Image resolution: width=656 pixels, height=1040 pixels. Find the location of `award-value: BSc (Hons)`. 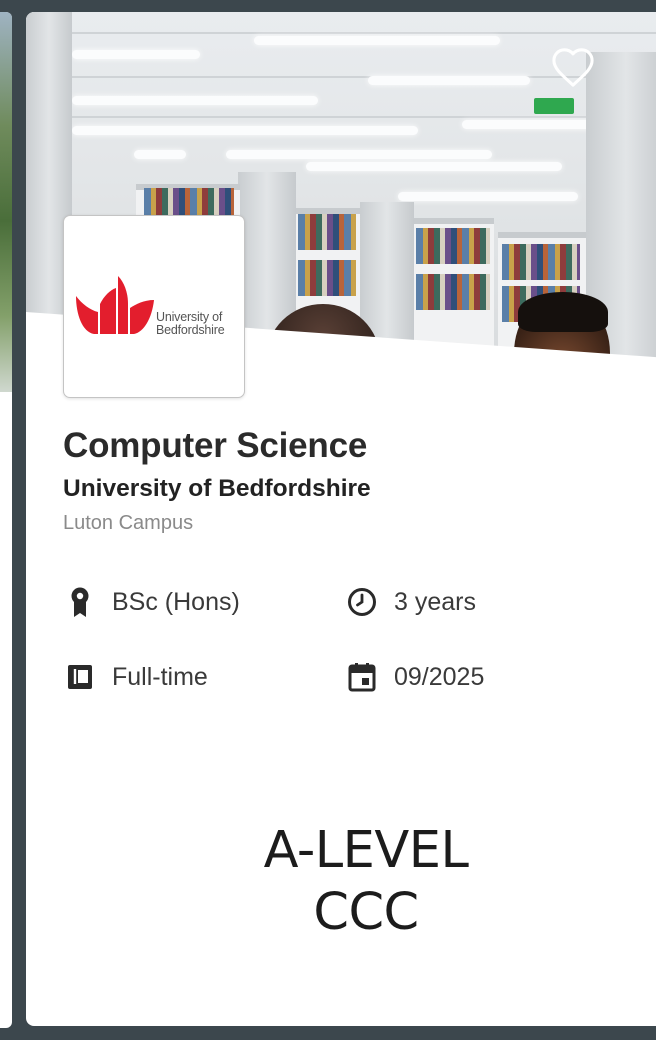

award-value: BSc (Hons) is located at coordinates (176, 601).